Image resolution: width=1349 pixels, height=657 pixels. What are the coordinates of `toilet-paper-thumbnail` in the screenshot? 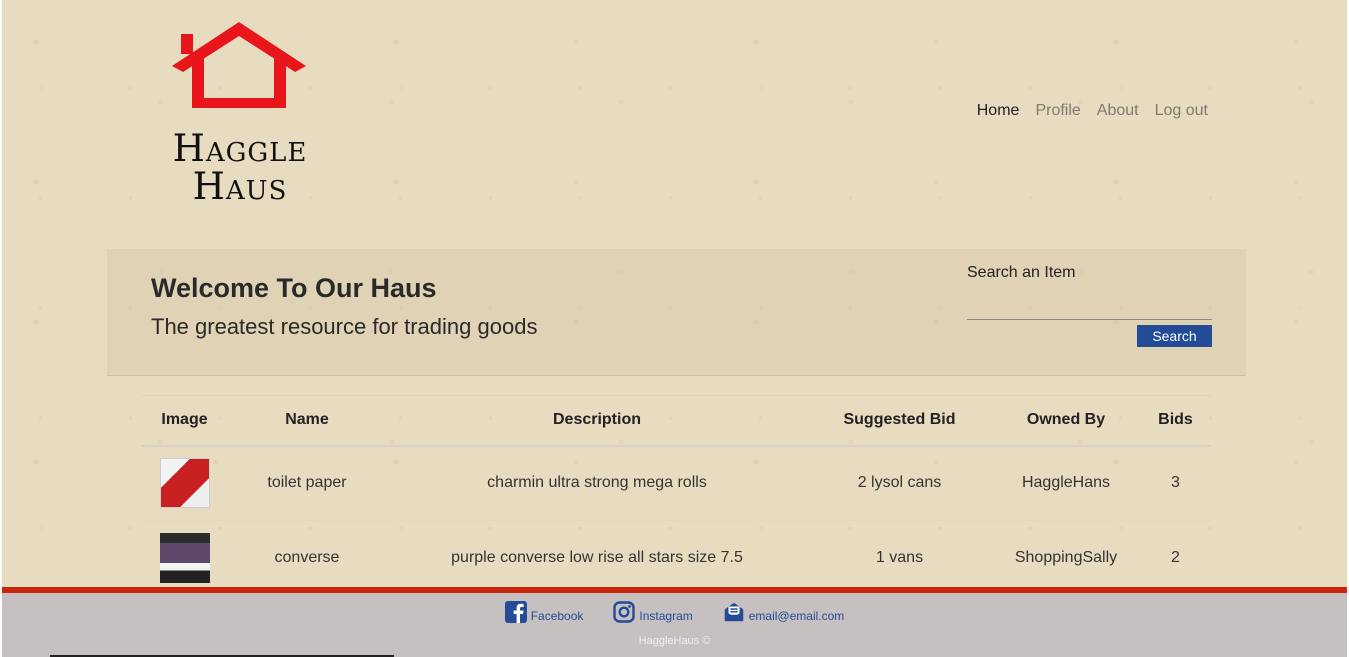 It's located at (184, 483).